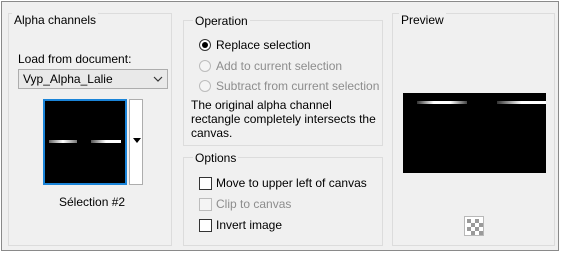 Image resolution: width=563 pixels, height=255 pixels. What do you see at coordinates (212, 133) in the screenshot?
I see `operation-message-line-3: canvas.` at bounding box center [212, 133].